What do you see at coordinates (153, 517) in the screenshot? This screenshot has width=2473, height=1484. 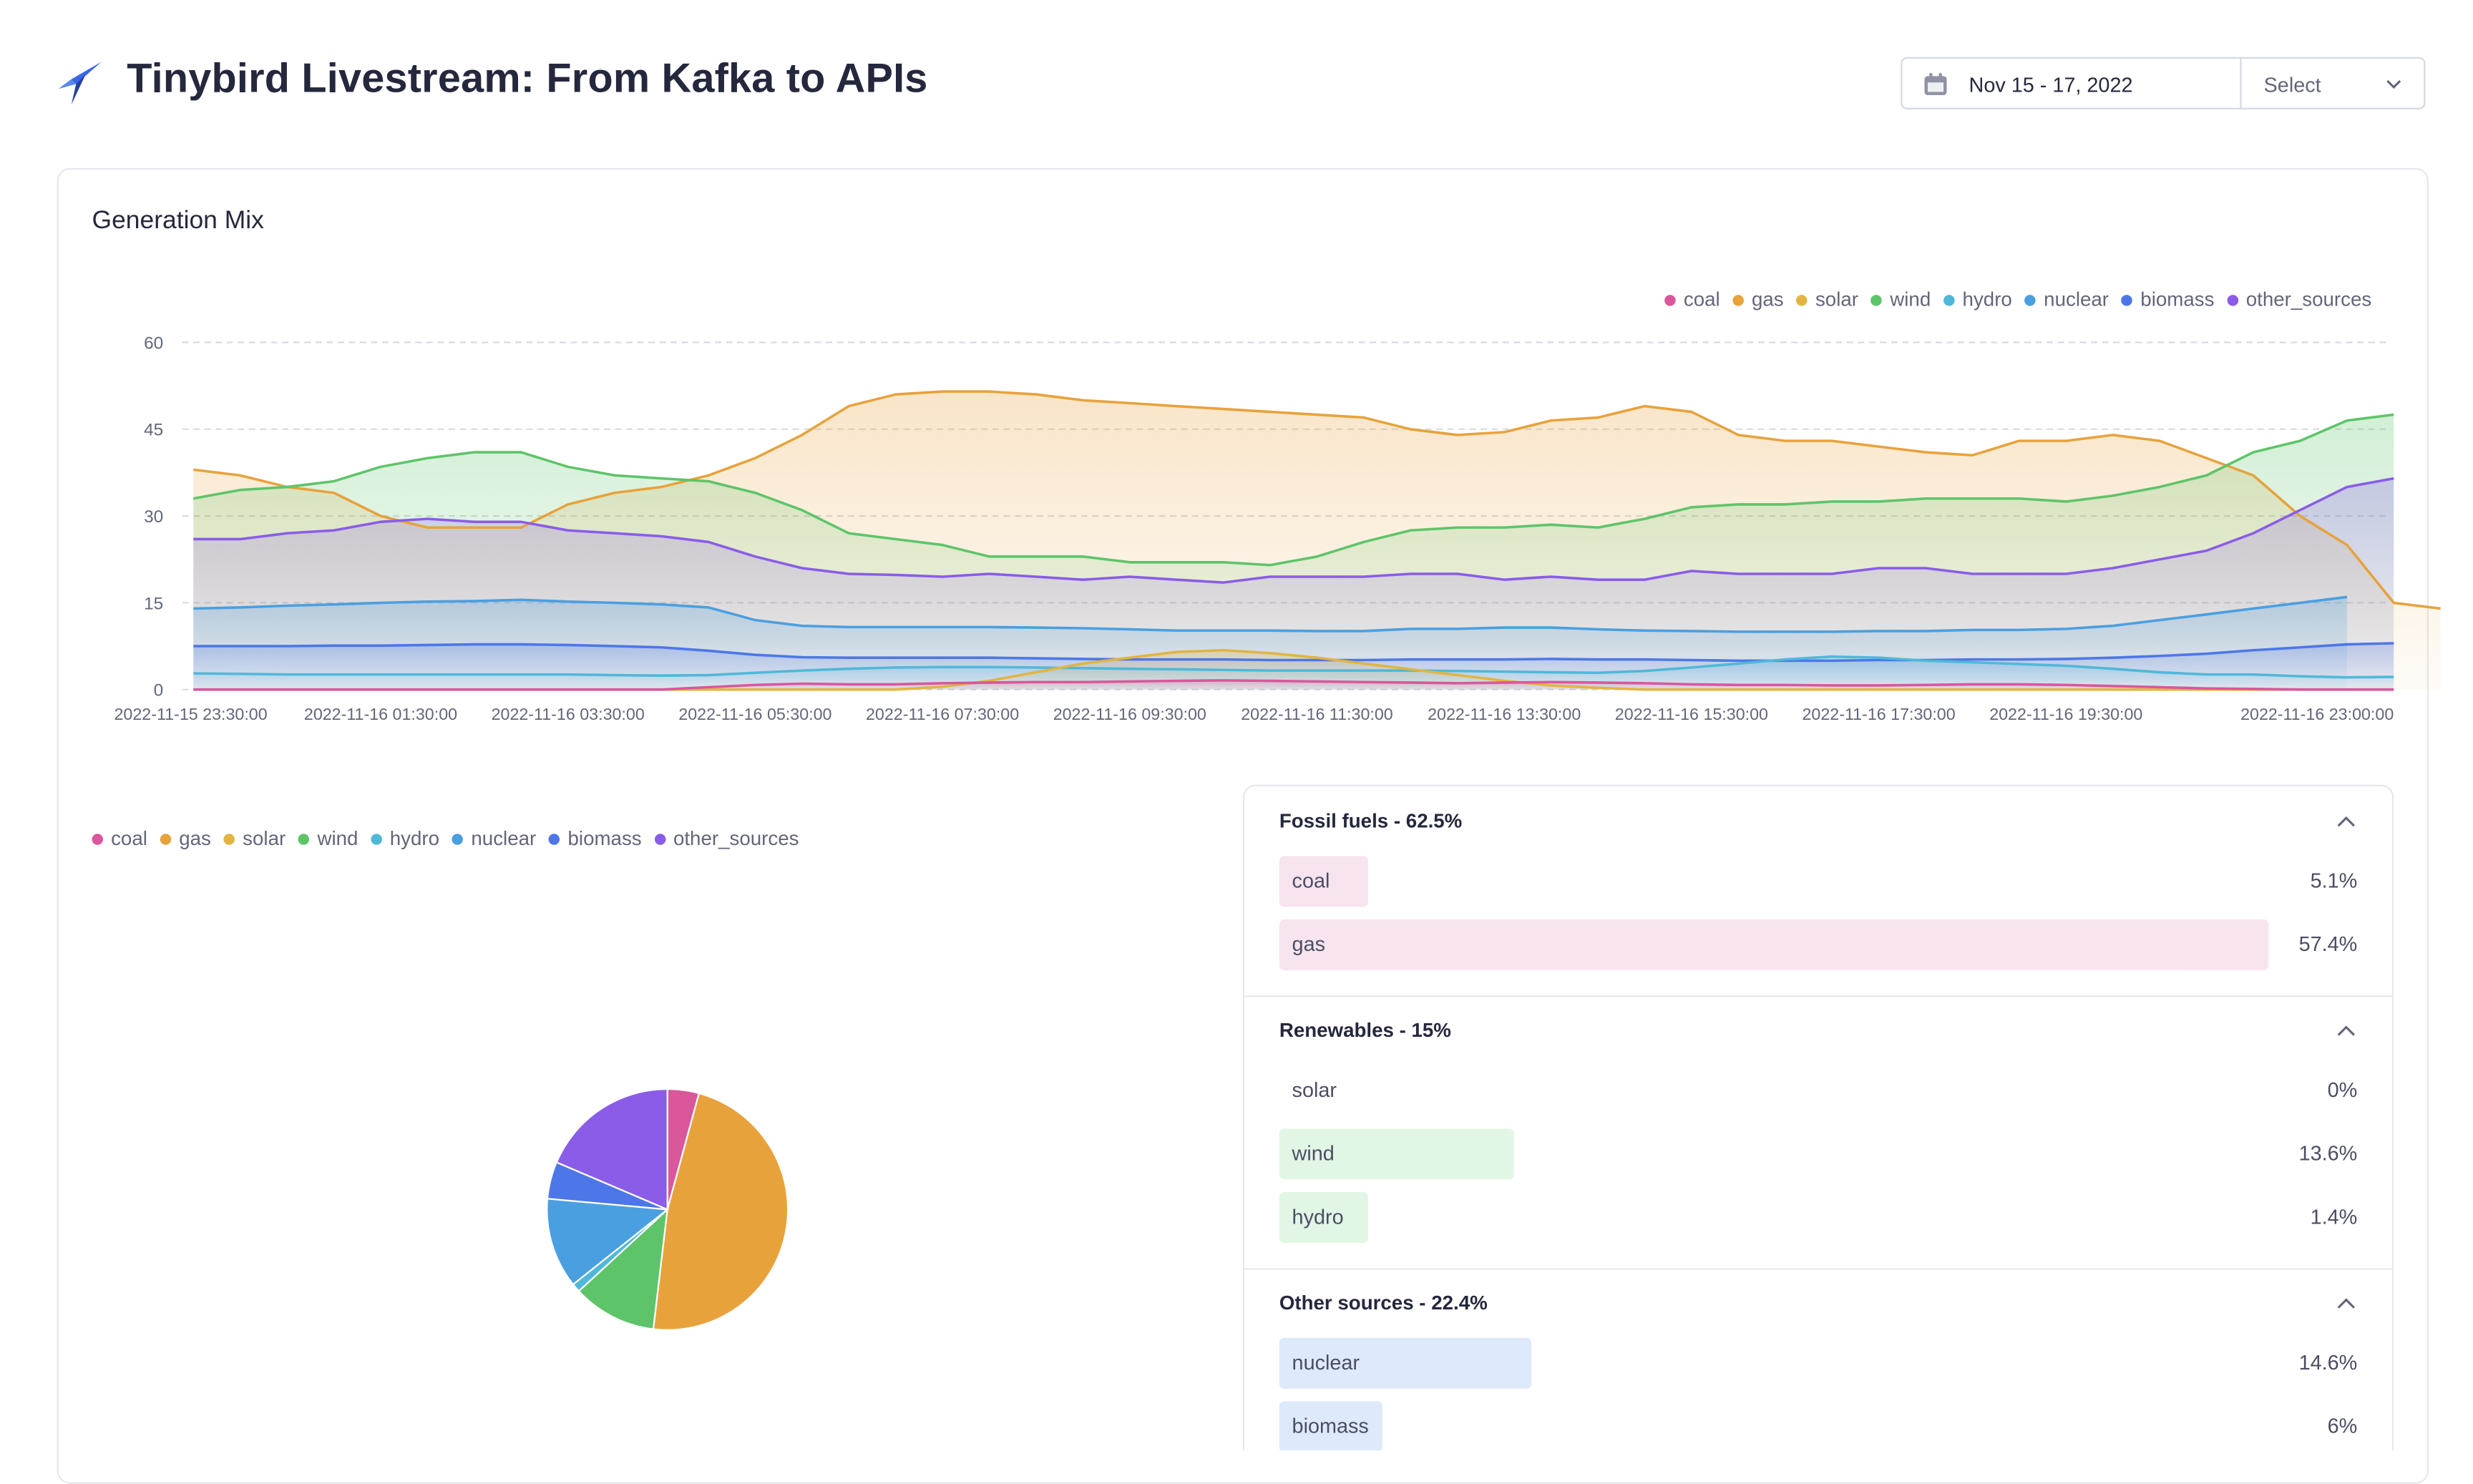 I see `y-tick-label: 30` at bounding box center [153, 517].